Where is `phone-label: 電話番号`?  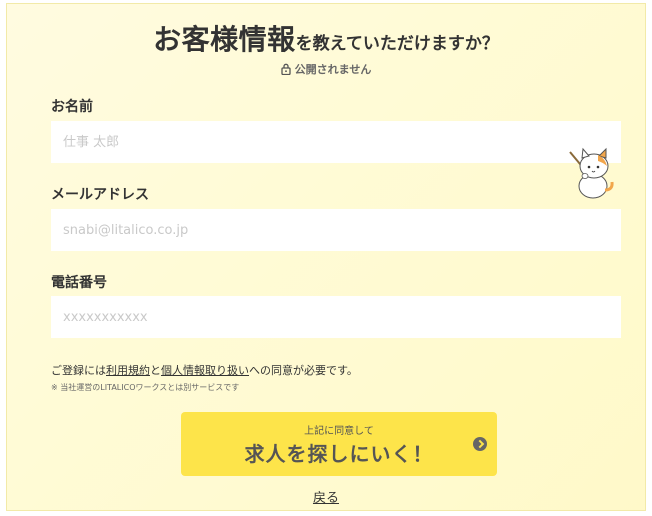 phone-label: 電話番号 is located at coordinates (79, 283).